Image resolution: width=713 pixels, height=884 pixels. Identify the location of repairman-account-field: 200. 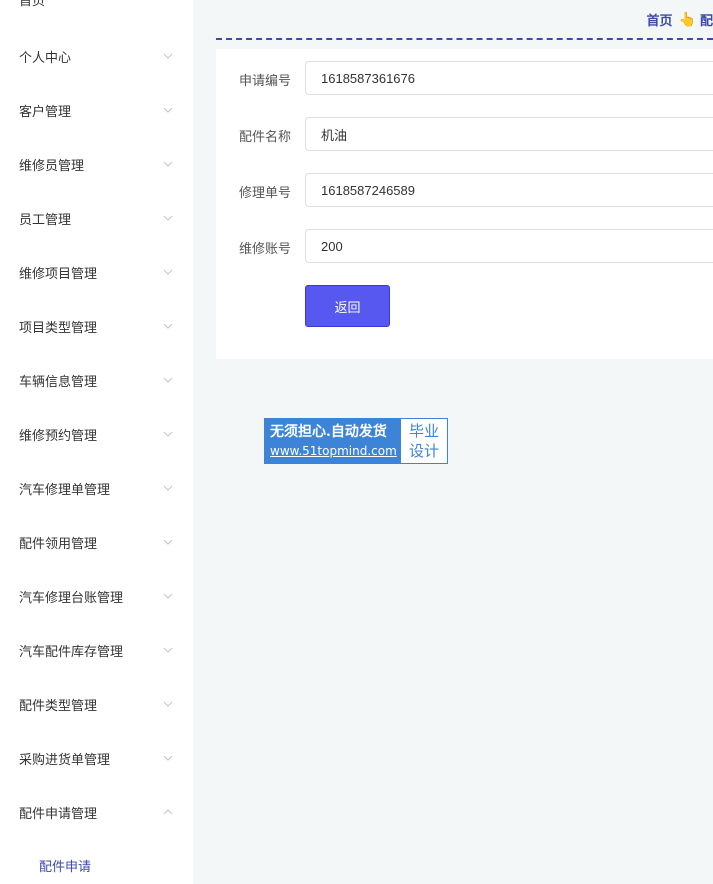
(509, 246).